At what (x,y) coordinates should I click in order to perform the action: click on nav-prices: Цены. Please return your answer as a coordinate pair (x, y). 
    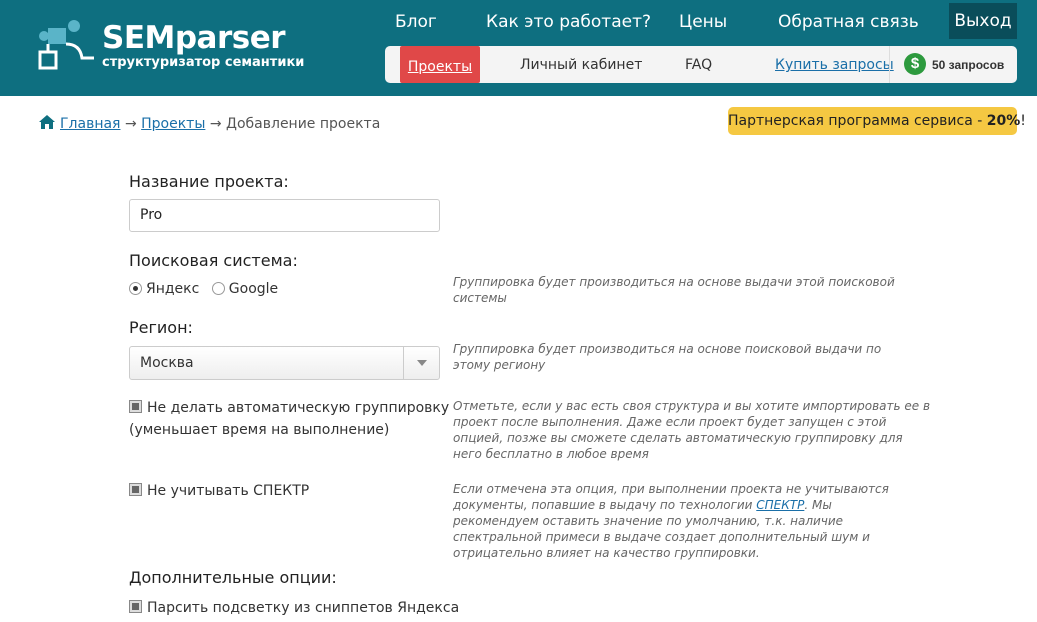
    Looking at the image, I should click on (703, 22).